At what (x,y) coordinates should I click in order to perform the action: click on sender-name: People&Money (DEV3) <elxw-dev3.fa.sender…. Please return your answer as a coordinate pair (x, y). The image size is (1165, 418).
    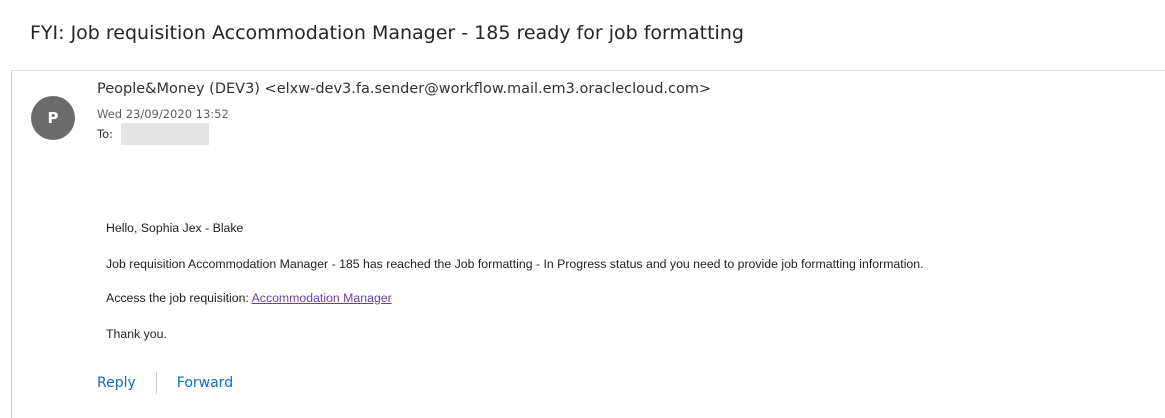
    Looking at the image, I should click on (404, 89).